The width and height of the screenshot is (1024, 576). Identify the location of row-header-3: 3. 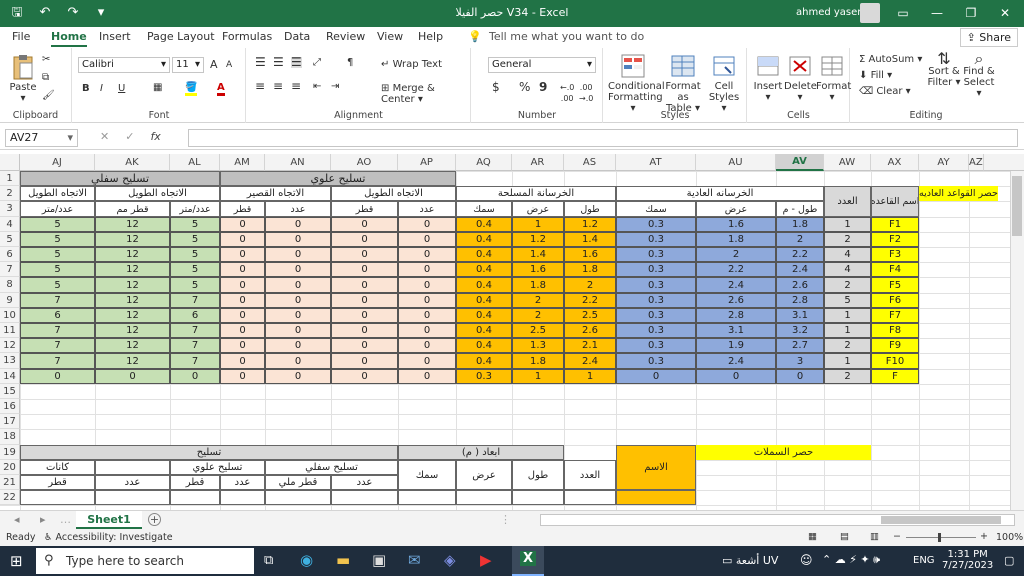
(10, 209).